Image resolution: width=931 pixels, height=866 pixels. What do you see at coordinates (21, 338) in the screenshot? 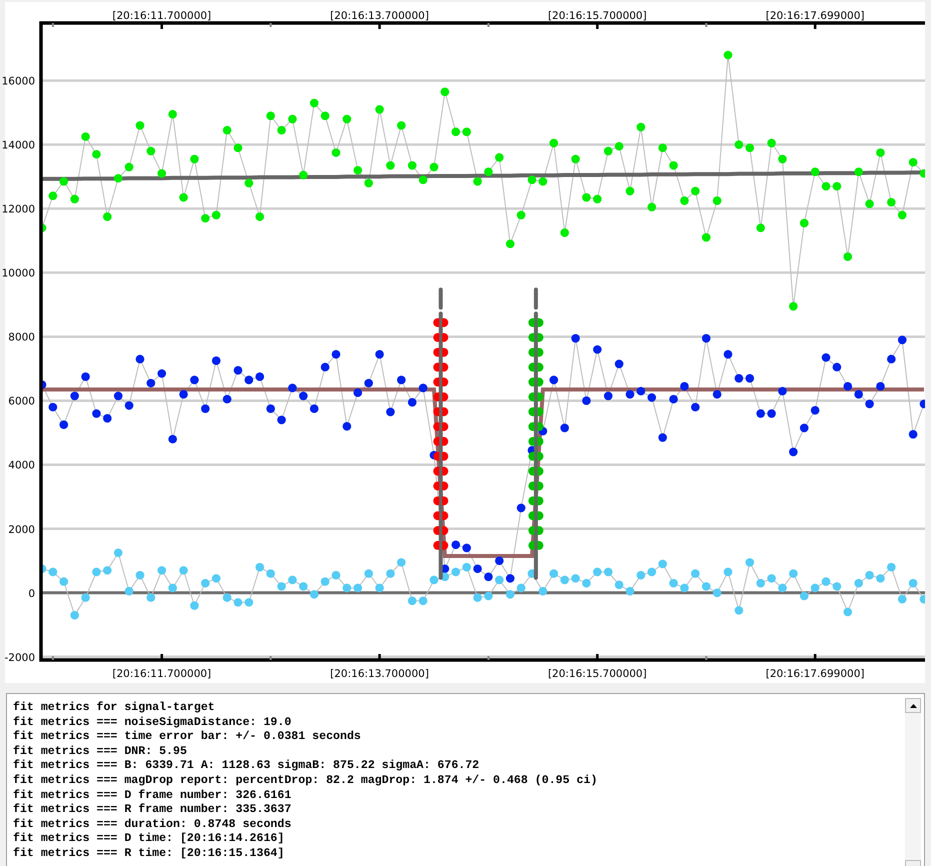
I see `axis-label: 8000` at bounding box center [21, 338].